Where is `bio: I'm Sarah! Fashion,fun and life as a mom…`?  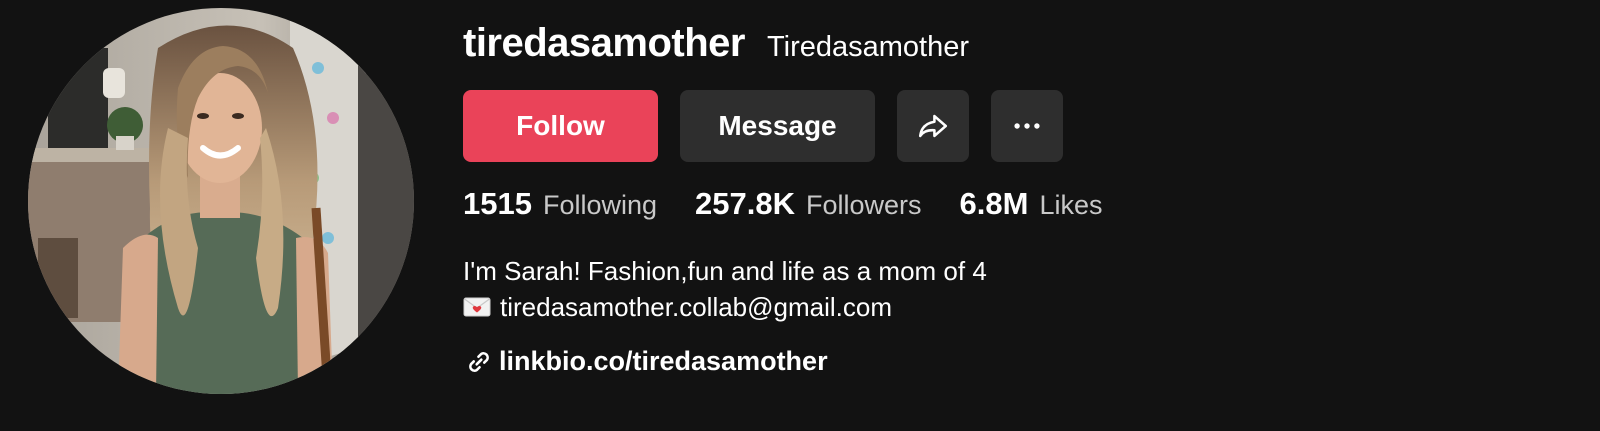 bio: I'm Sarah! Fashion,fun and life as a mom… is located at coordinates (725, 289).